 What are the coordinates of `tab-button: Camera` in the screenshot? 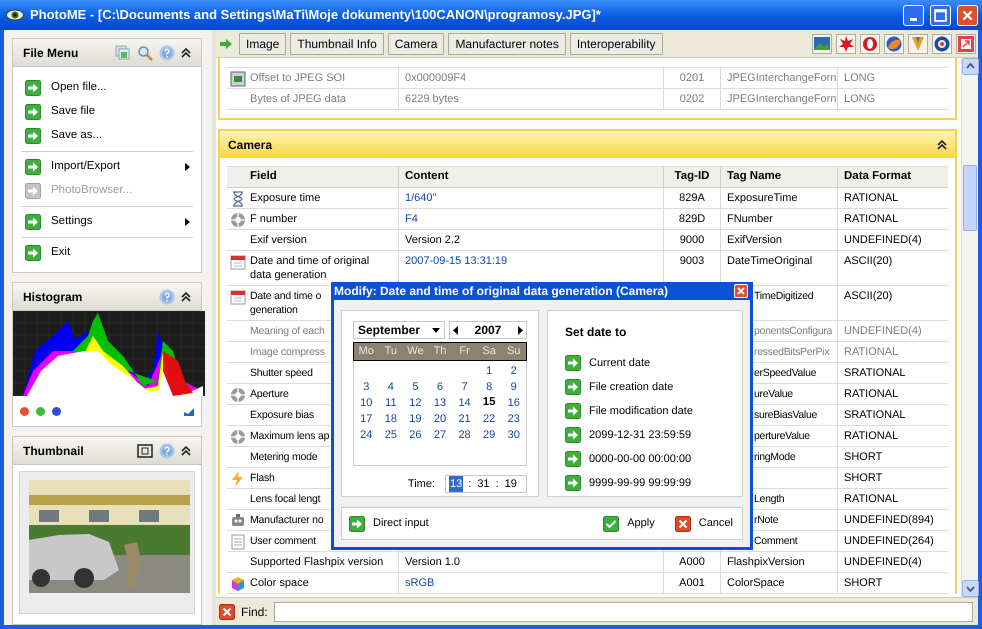 It's located at (416, 43).